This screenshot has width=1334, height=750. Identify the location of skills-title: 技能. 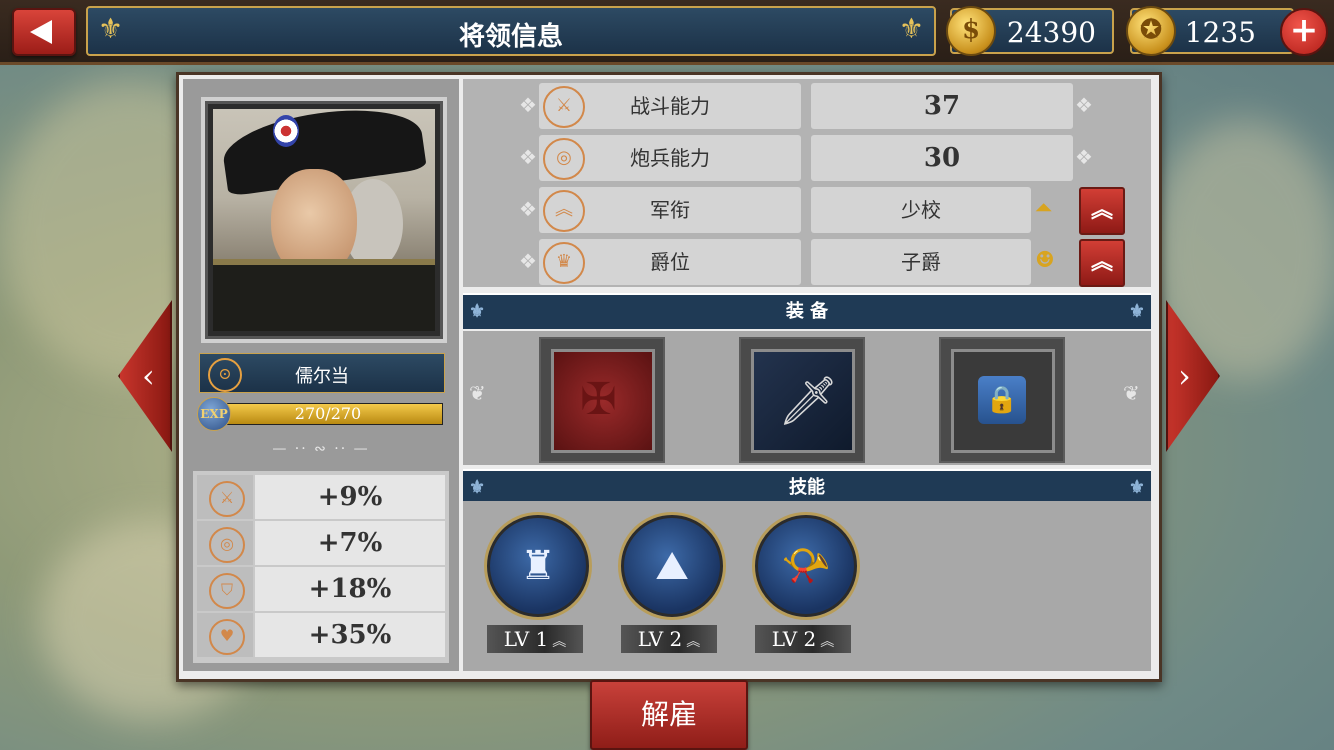
(807, 487).